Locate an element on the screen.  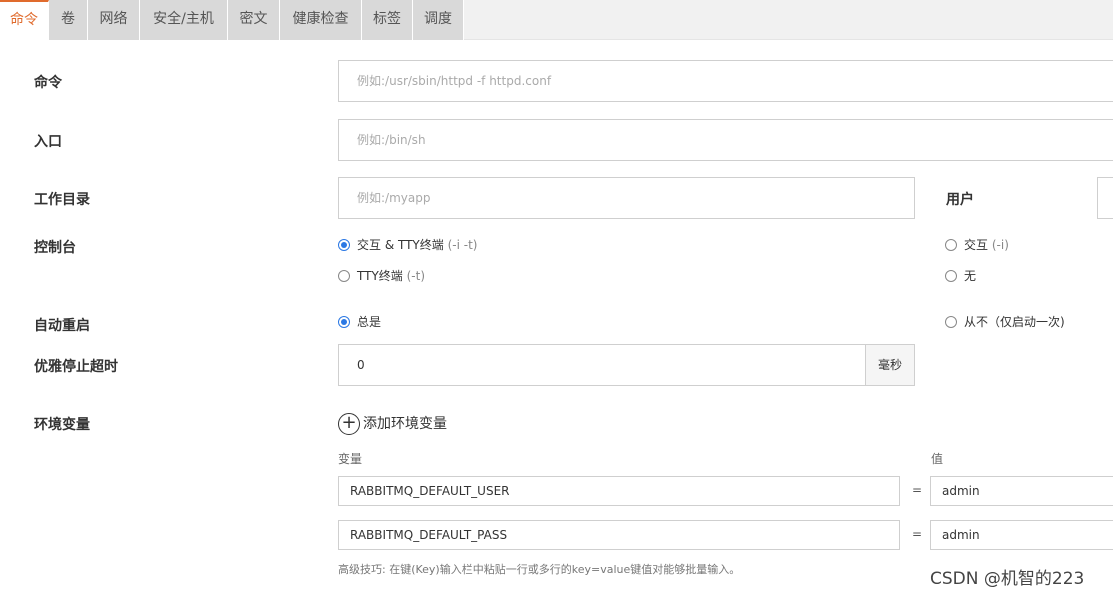
radio-label: TTY终端 is located at coordinates (380, 276).